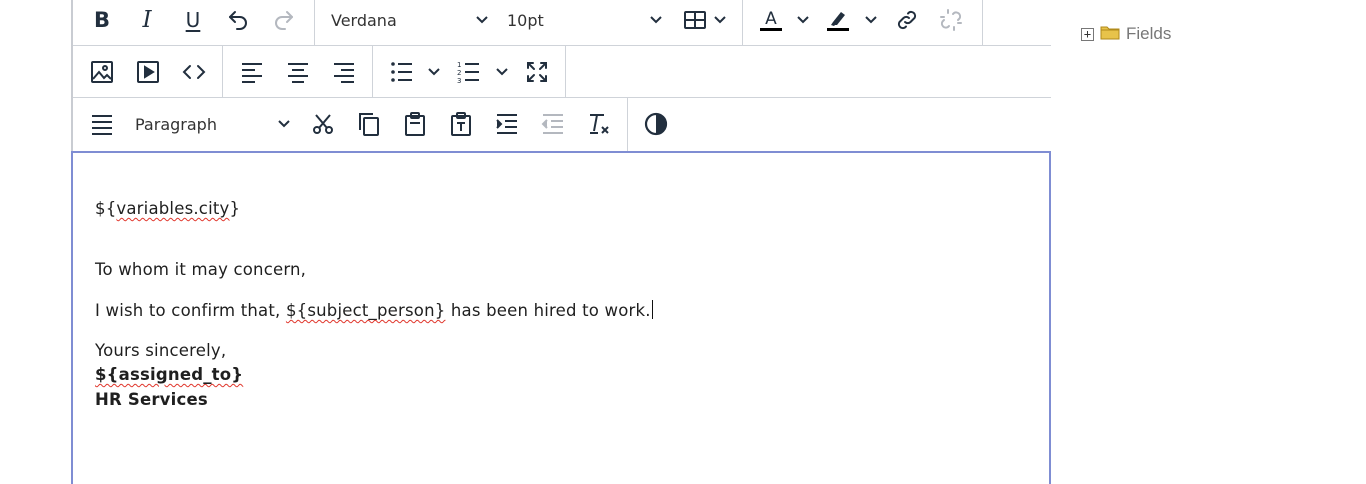 Image resolution: width=1366 pixels, height=484 pixels. Describe the element at coordinates (173, 208) in the screenshot. I see `city-variable: variables.city` at that location.